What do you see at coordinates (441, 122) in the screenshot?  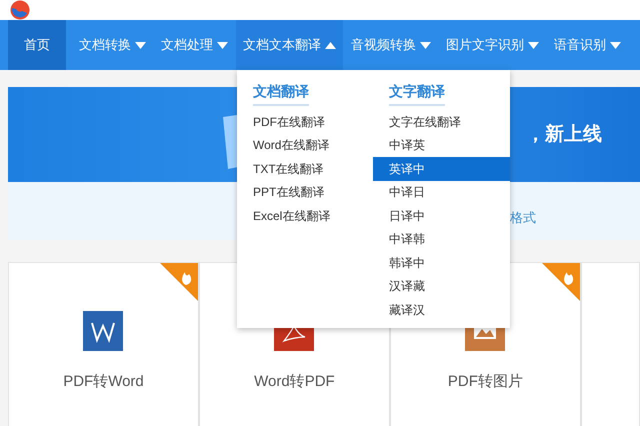 I see `menu-item: 文字在线翻译` at bounding box center [441, 122].